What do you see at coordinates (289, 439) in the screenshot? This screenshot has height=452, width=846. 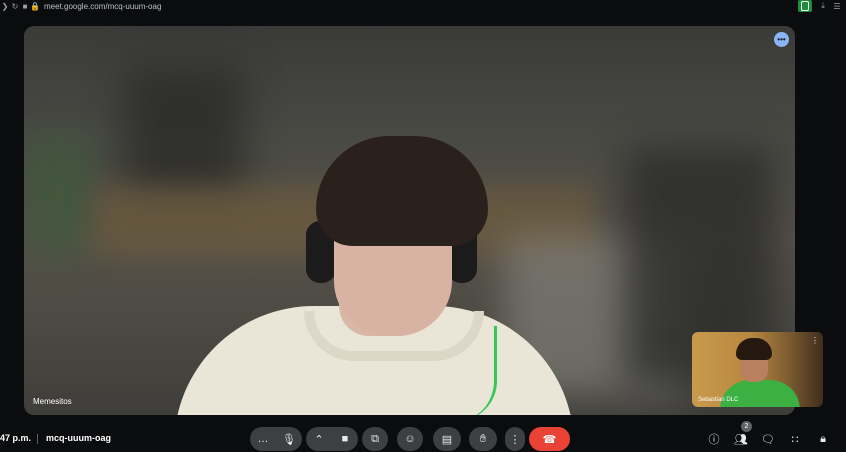 I see `microphone-icon: 🎙︎` at bounding box center [289, 439].